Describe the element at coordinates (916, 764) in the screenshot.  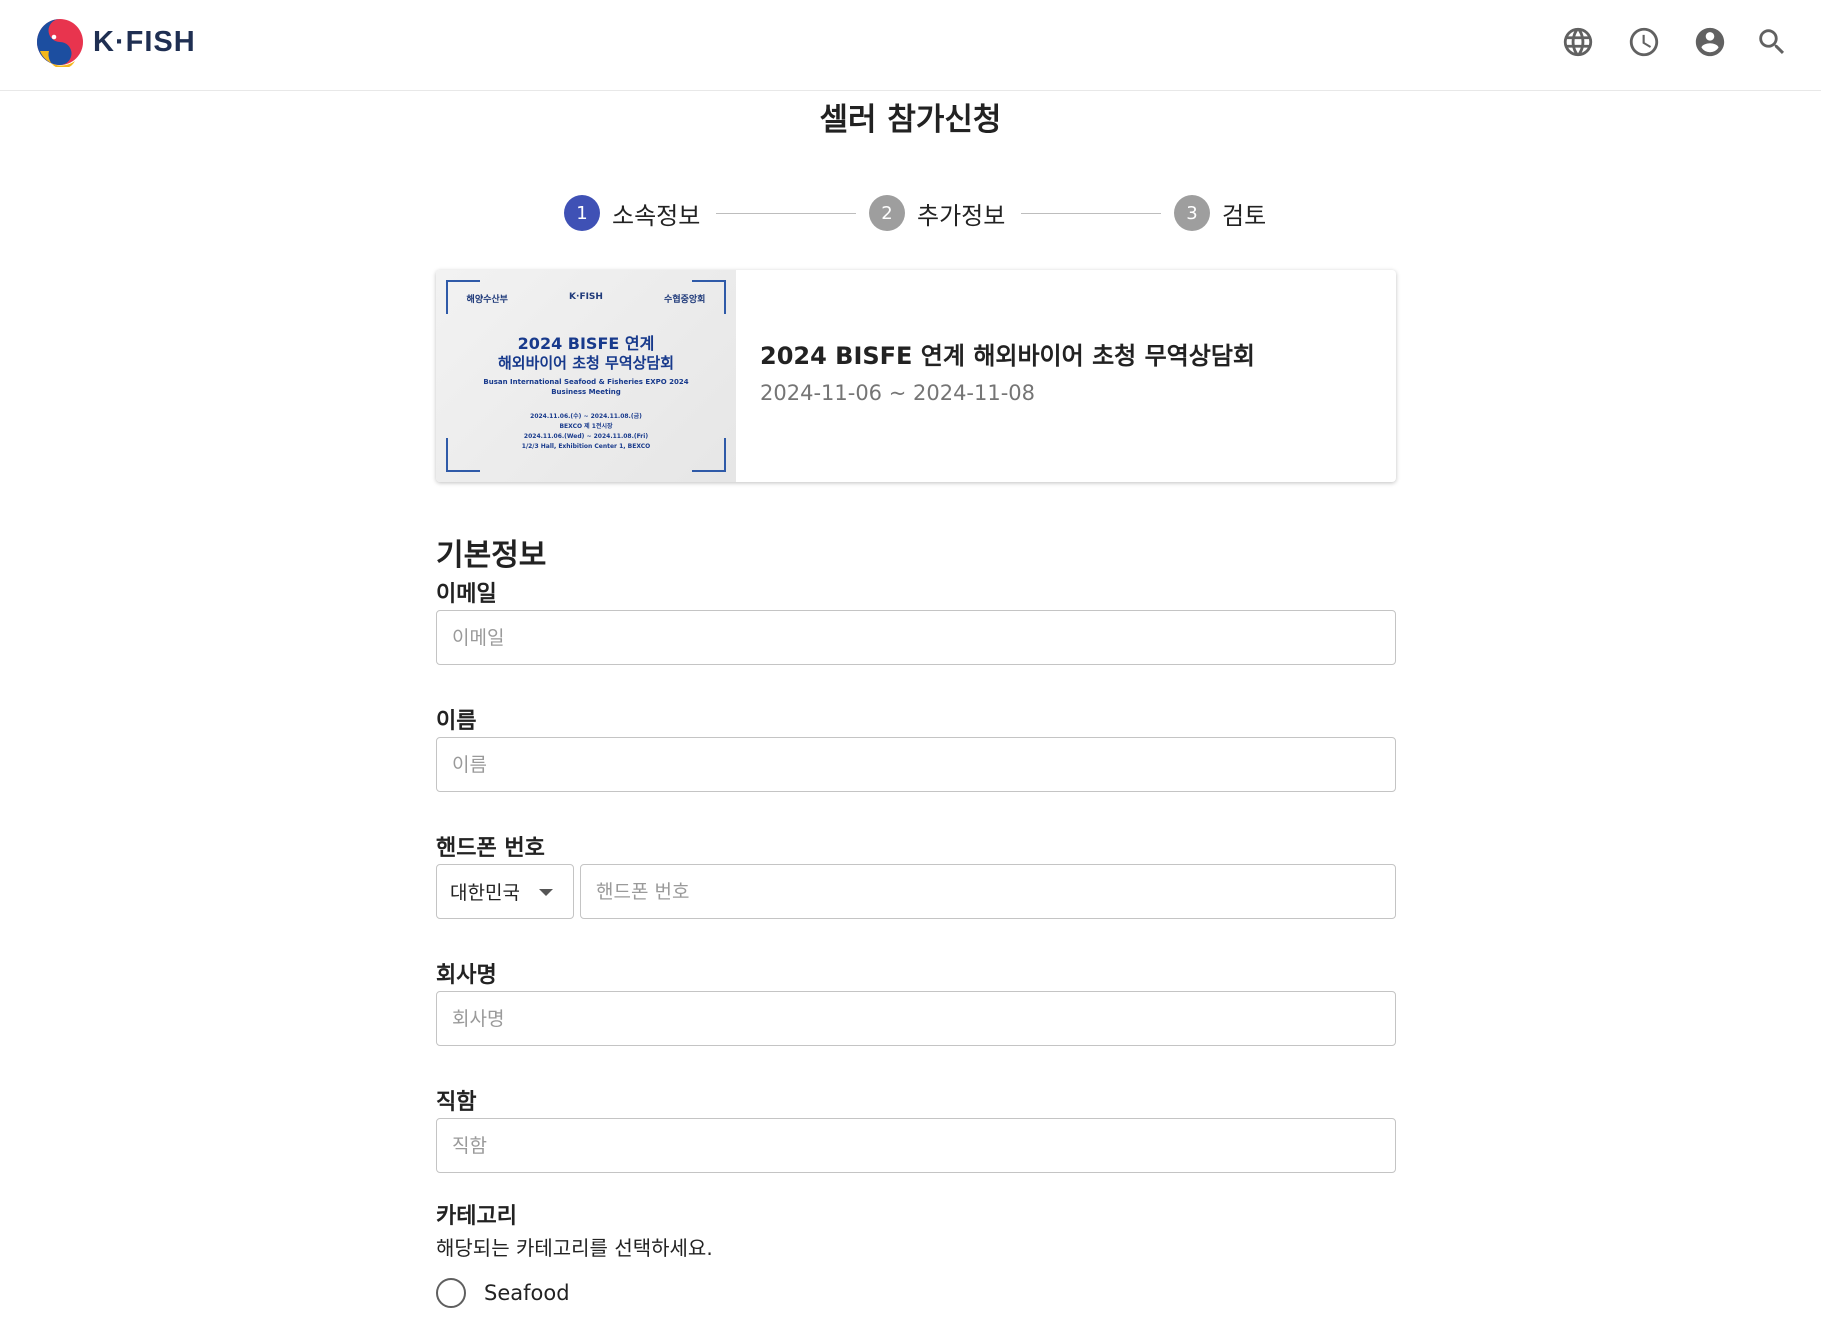
I see `name-field` at that location.